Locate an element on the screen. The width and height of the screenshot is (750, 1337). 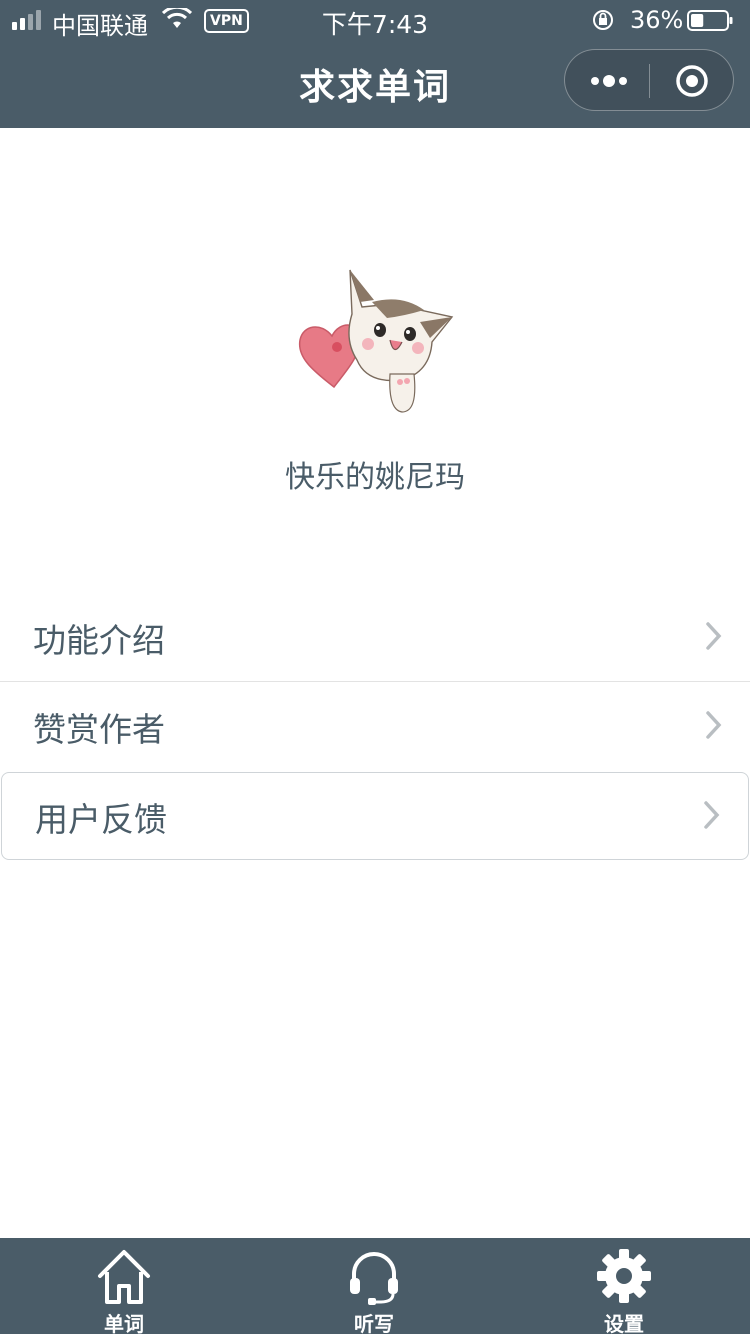
menu-item-label: 功能介绍 is located at coordinates (99, 640).